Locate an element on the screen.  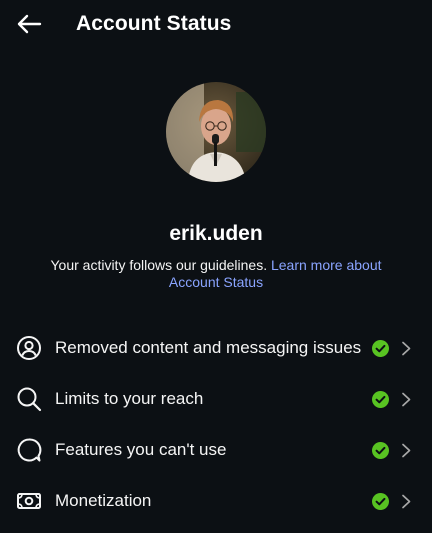
back-button is located at coordinates (29, 24).